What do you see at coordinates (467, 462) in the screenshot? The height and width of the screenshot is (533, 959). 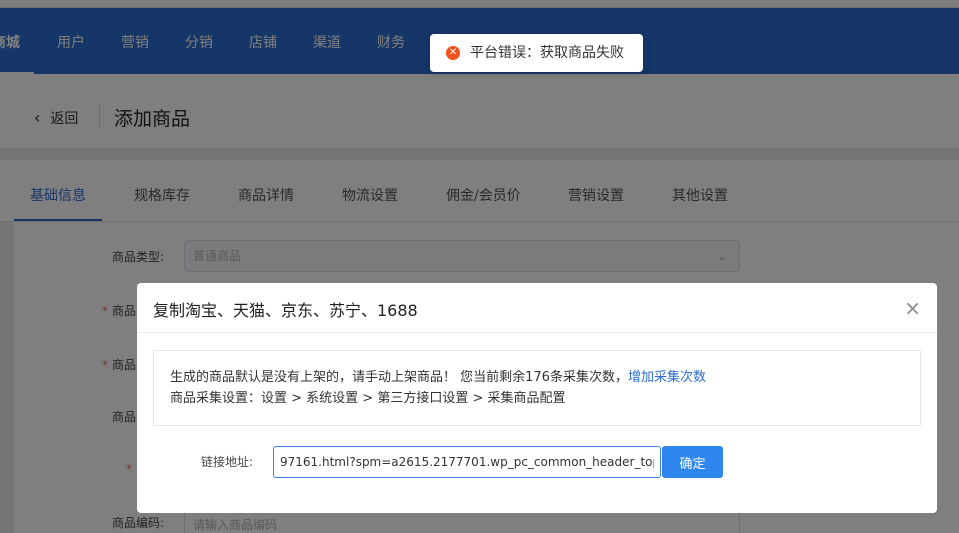 I see `link-address-input` at bounding box center [467, 462].